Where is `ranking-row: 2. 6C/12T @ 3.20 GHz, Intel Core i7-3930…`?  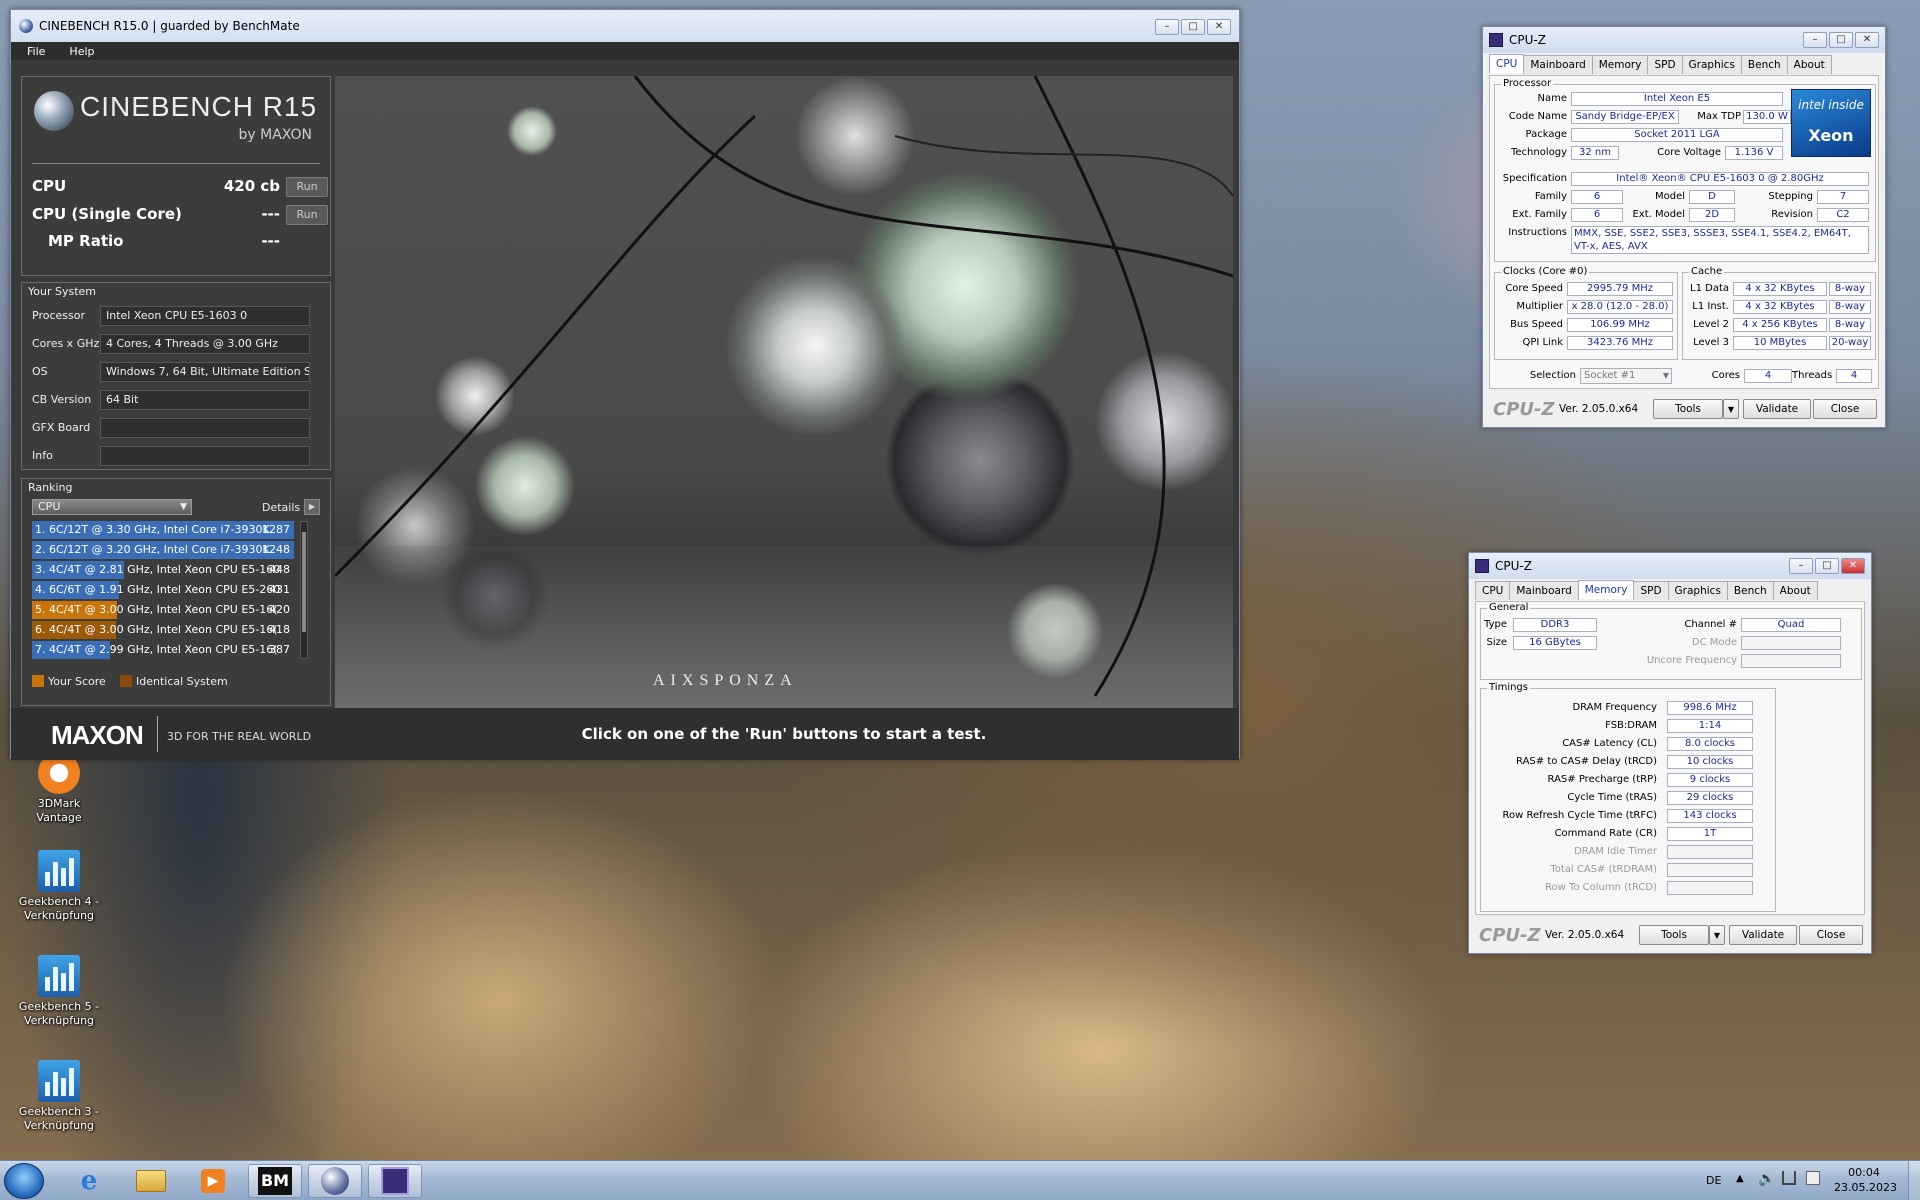 ranking-row: 2. 6C/12T @ 3.20 GHz, Intel Core i7-3930… is located at coordinates (163, 550).